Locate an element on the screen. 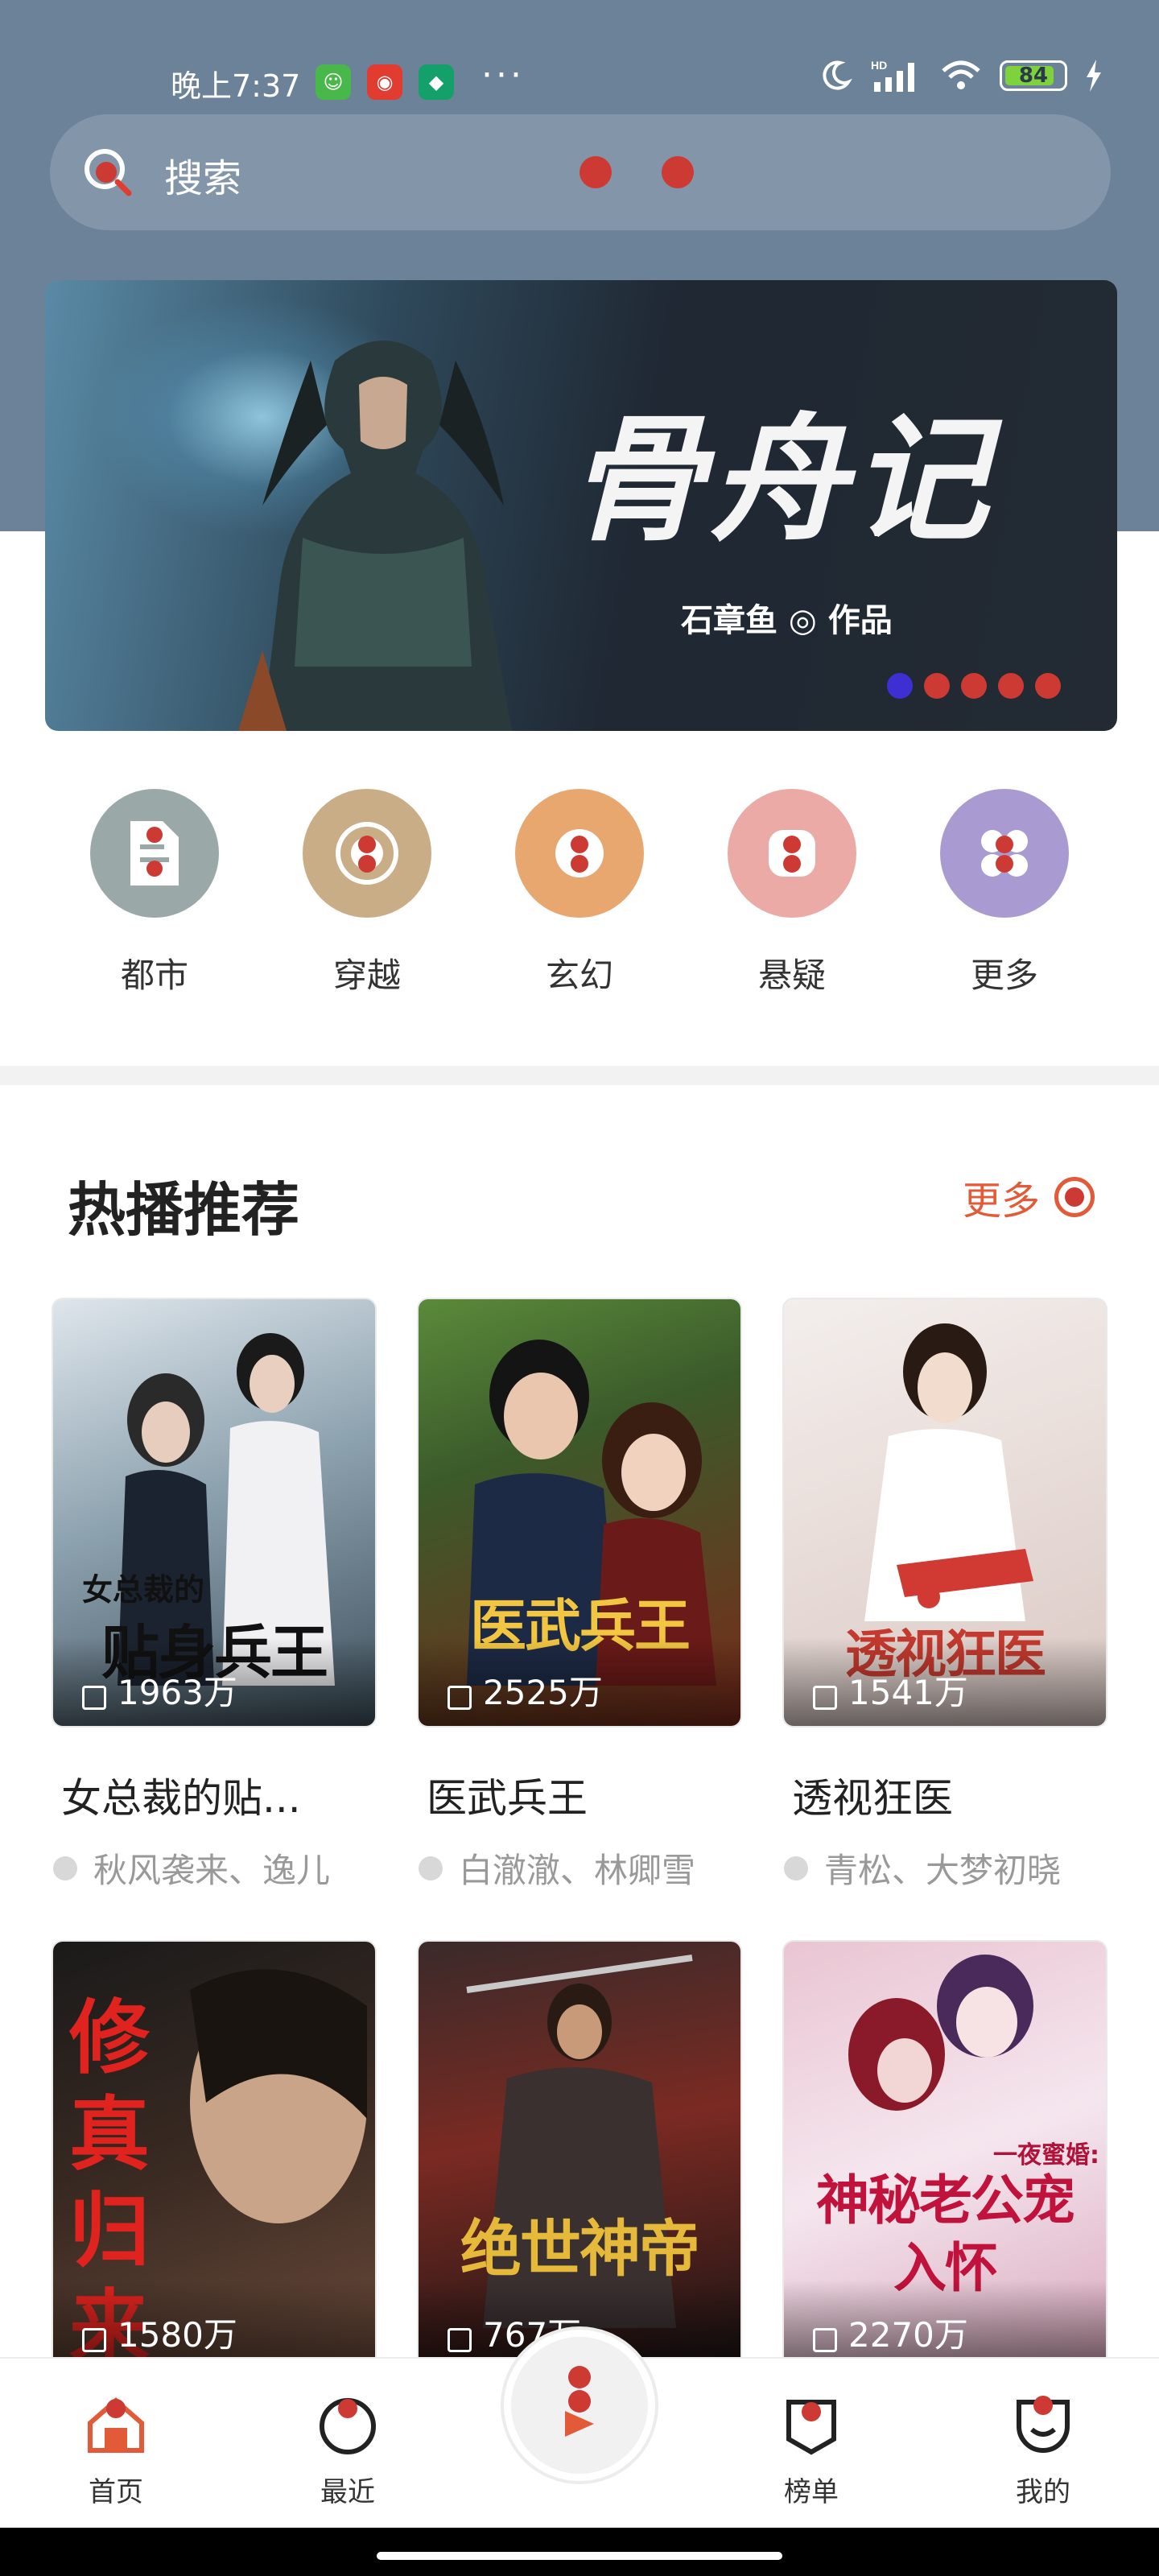 The width and height of the screenshot is (1159, 2576). moon-icon is located at coordinates (838, 75).